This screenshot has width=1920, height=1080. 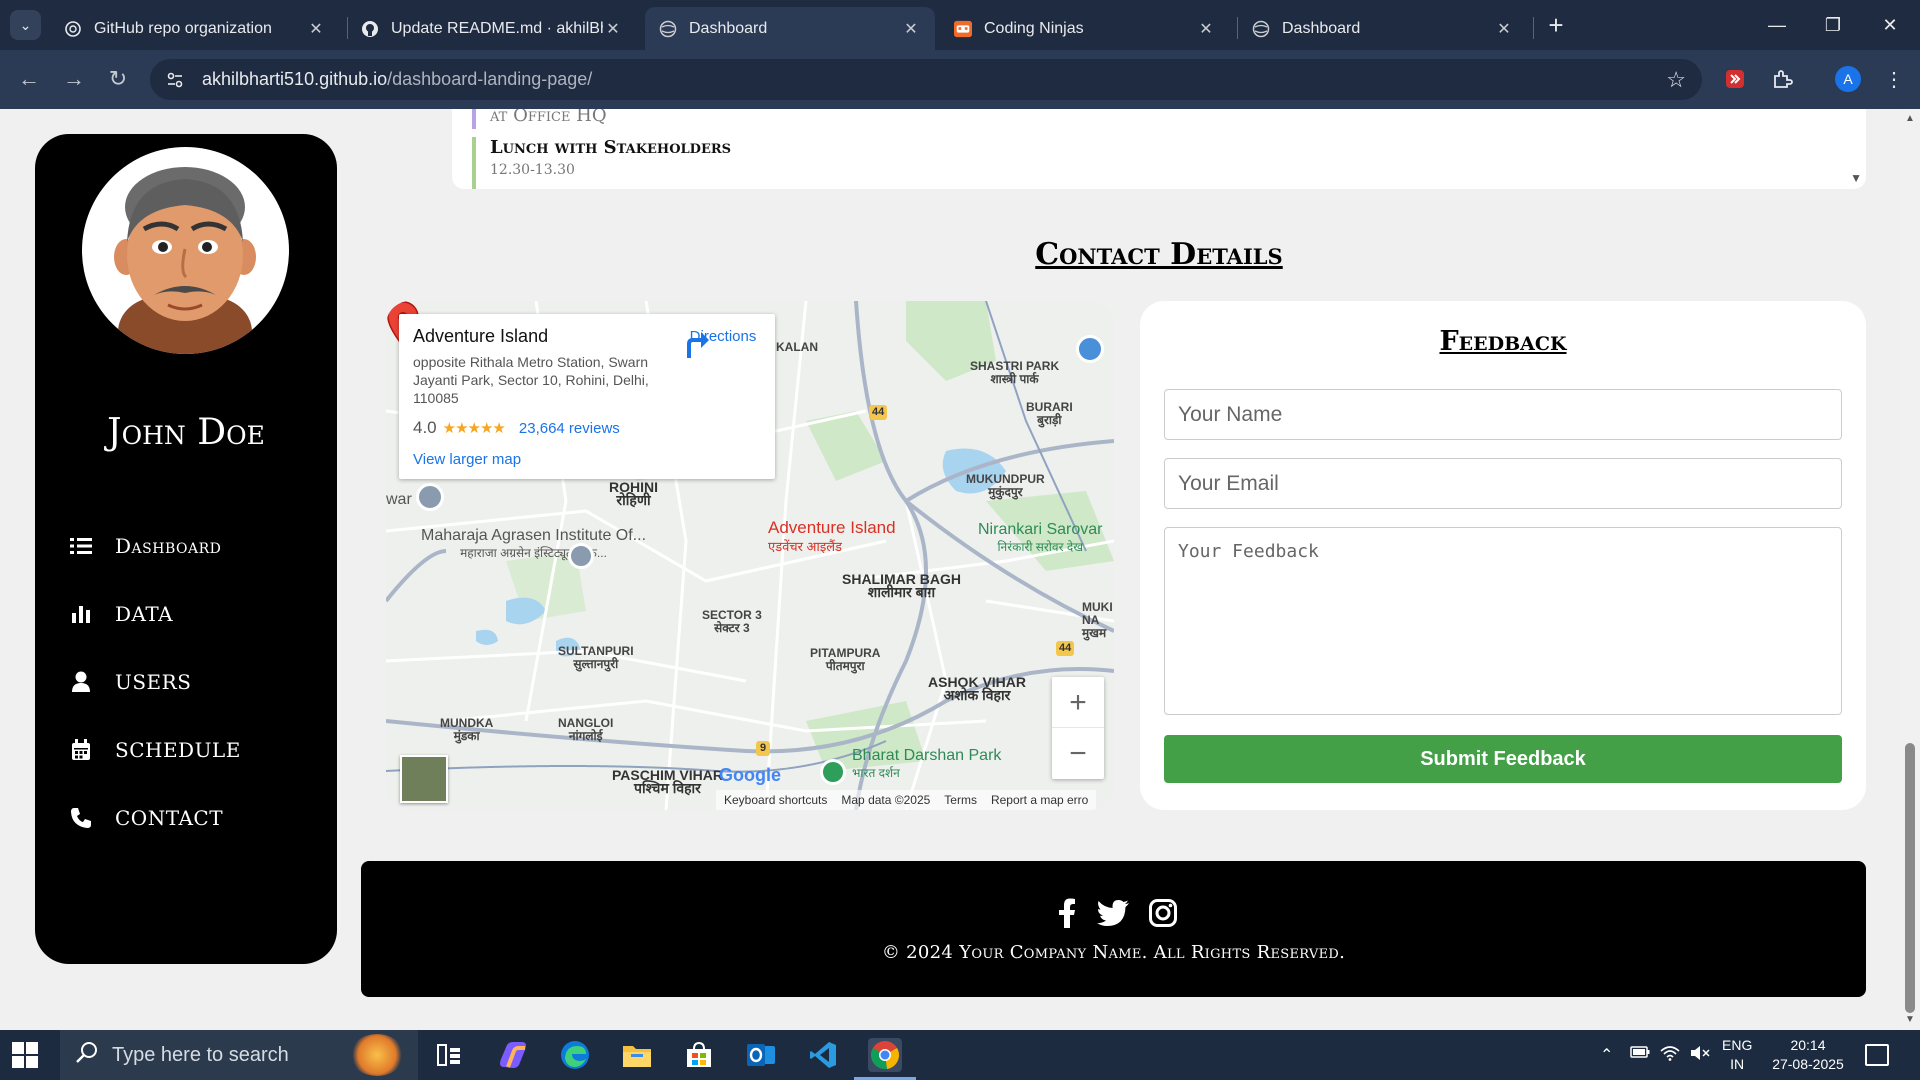 I want to click on back-button: ←, so click(x=29, y=79).